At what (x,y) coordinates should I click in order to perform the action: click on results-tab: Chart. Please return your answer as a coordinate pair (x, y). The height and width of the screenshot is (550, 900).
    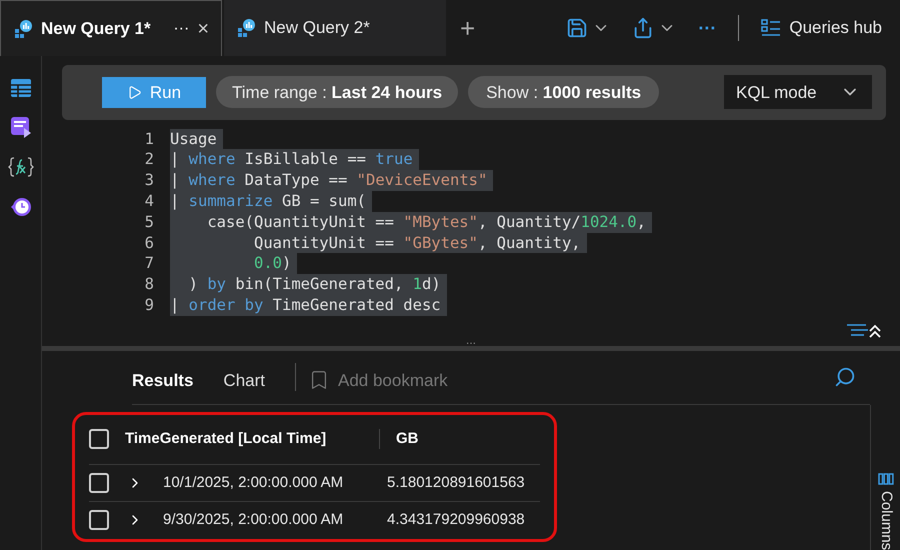
    Looking at the image, I should click on (244, 378).